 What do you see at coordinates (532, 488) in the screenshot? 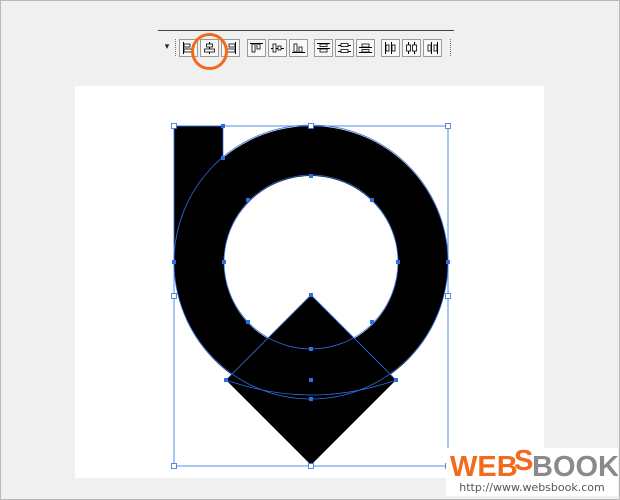
I see `watermark-url: http://www.websbook.com` at bounding box center [532, 488].